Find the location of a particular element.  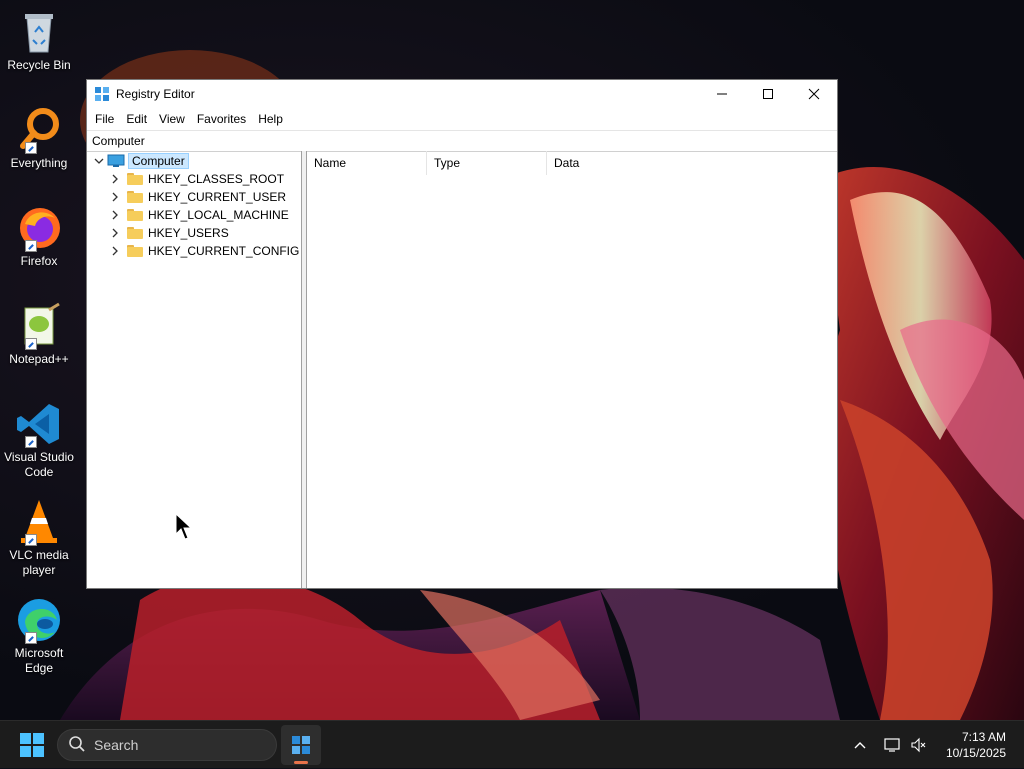

tree-item-label: HKEY_USERS is located at coordinates (188, 233).